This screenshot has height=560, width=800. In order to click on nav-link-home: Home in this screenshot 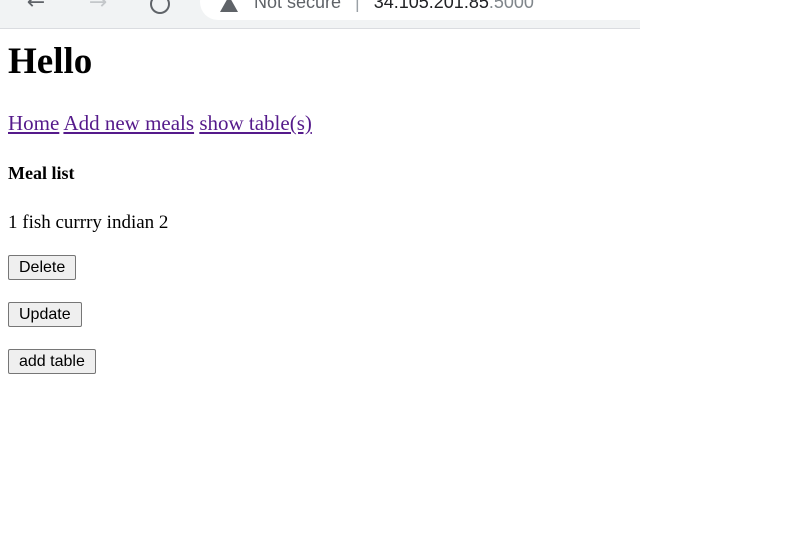, I will do `click(33, 123)`.